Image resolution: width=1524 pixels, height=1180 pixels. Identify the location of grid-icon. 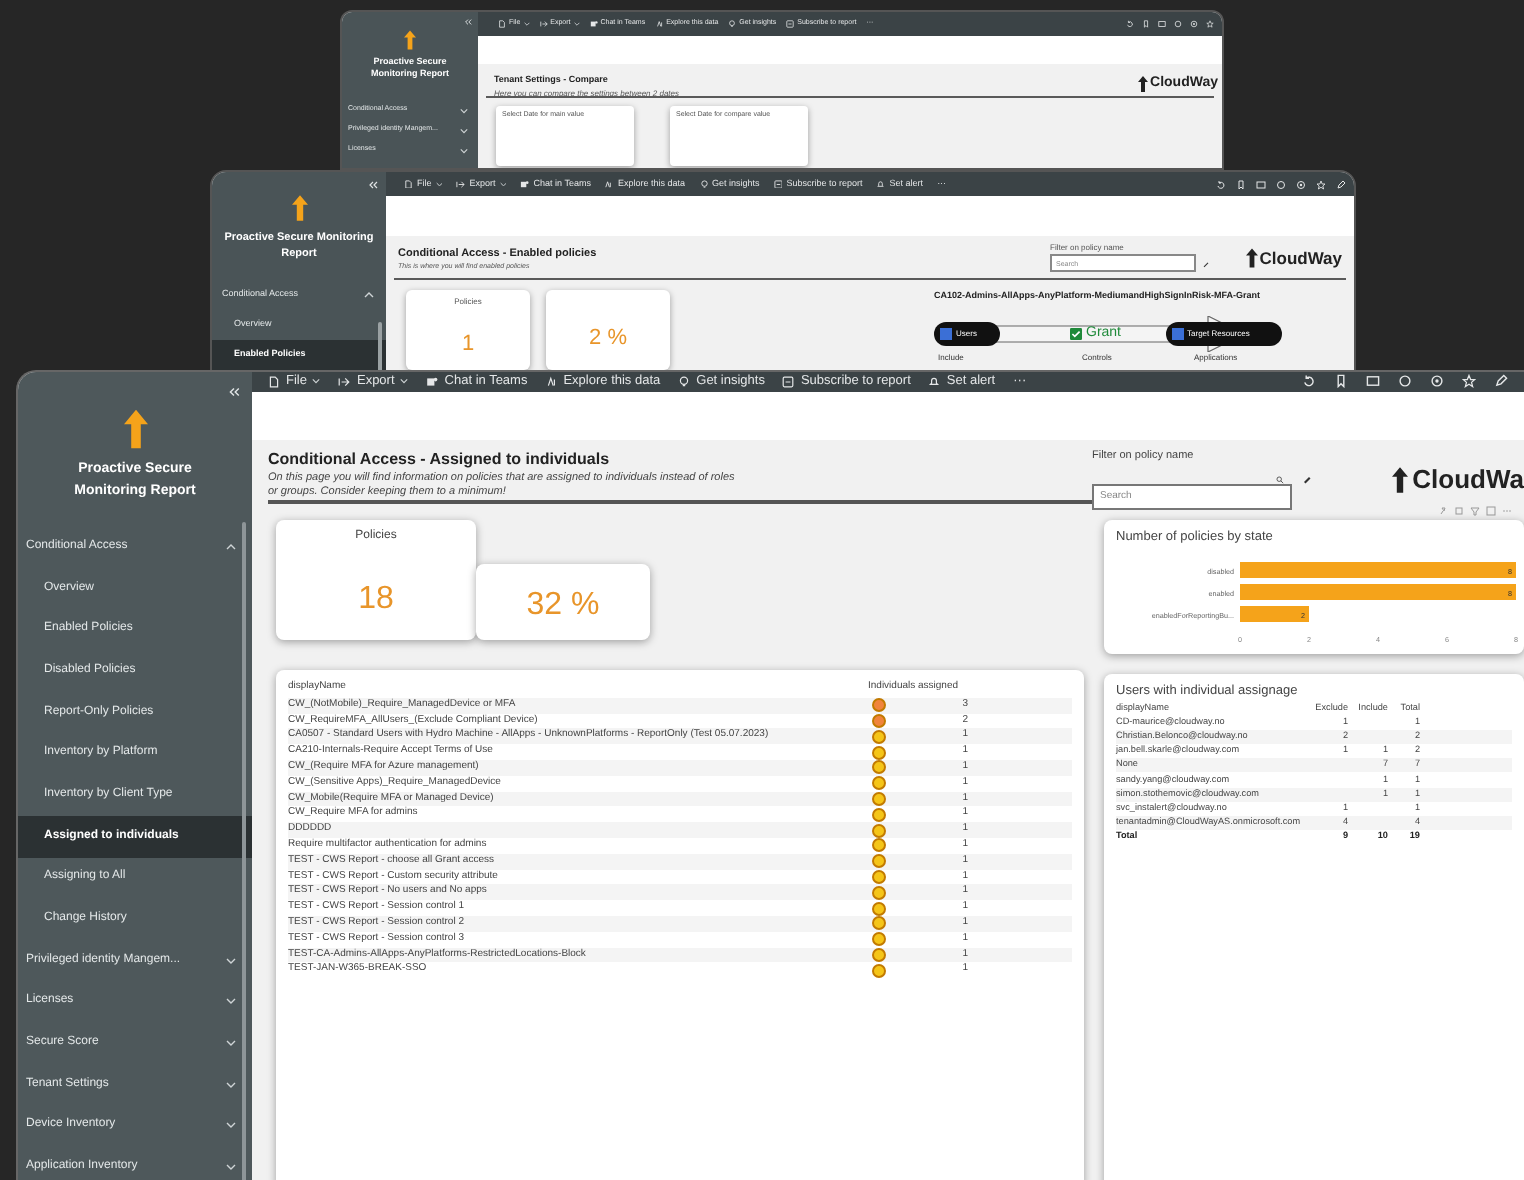
(1177, 333).